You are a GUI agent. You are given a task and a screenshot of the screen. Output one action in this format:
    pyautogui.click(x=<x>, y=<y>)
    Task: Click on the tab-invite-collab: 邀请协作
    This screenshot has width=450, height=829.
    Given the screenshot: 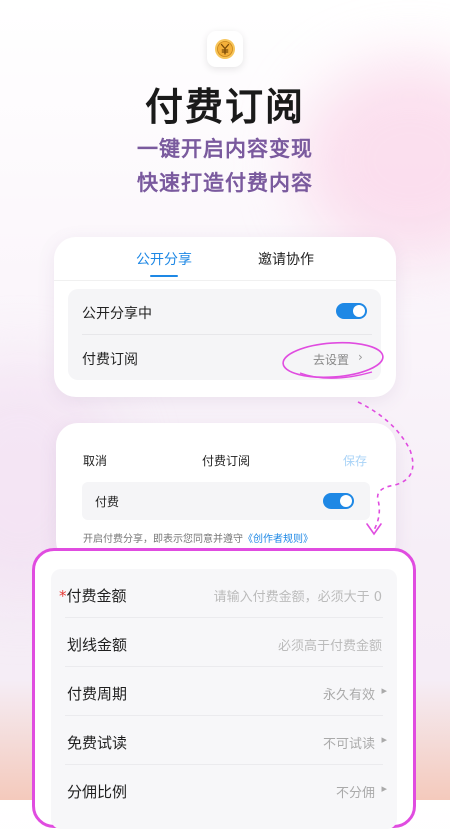 What is the action you would take?
    pyautogui.click(x=286, y=259)
    